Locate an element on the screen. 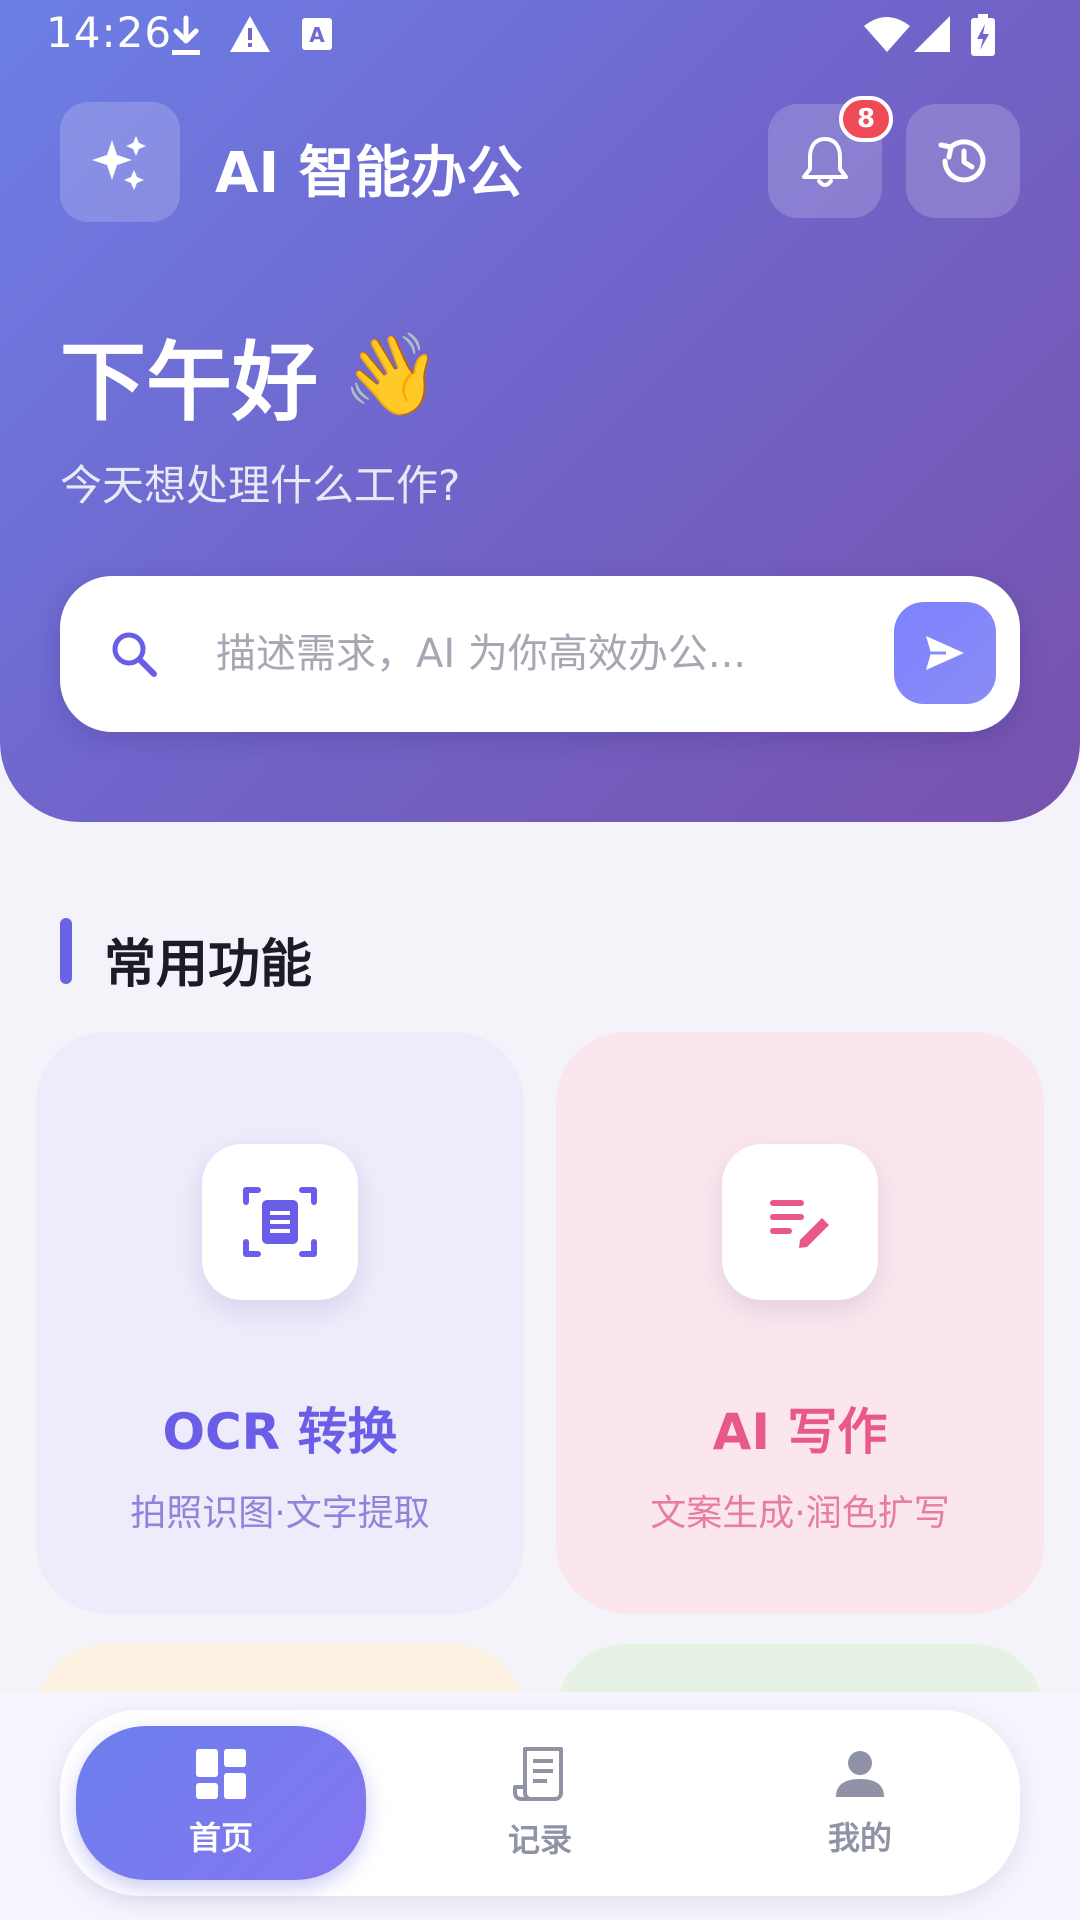  status-bar: 14:26 A is located at coordinates (540, 36).